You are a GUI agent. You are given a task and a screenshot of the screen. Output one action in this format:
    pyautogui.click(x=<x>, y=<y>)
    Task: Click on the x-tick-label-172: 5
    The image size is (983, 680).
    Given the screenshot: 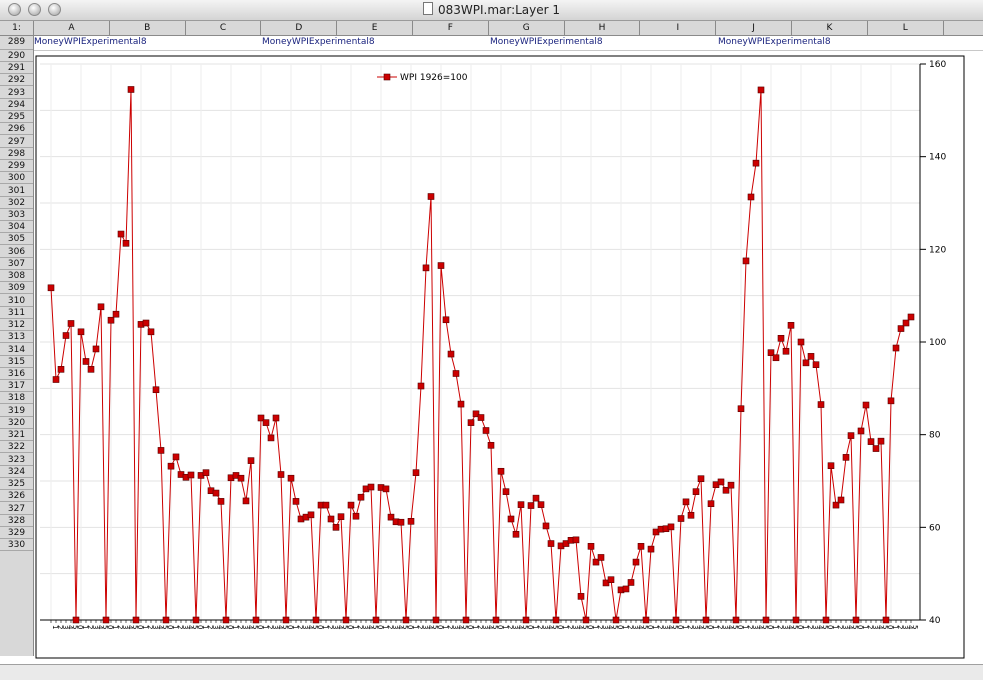 What is the action you would take?
    pyautogui.click(x=915, y=627)
    